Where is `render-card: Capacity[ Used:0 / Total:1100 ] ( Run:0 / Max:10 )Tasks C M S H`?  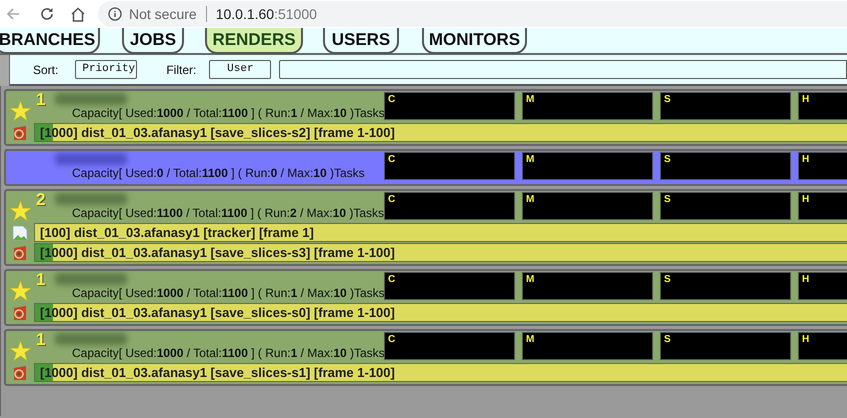
render-card: Capacity[ Used:0 / Total:1100 ] ( Run:0 / Max:10 )Tasks C M S H is located at coordinates (425, 167).